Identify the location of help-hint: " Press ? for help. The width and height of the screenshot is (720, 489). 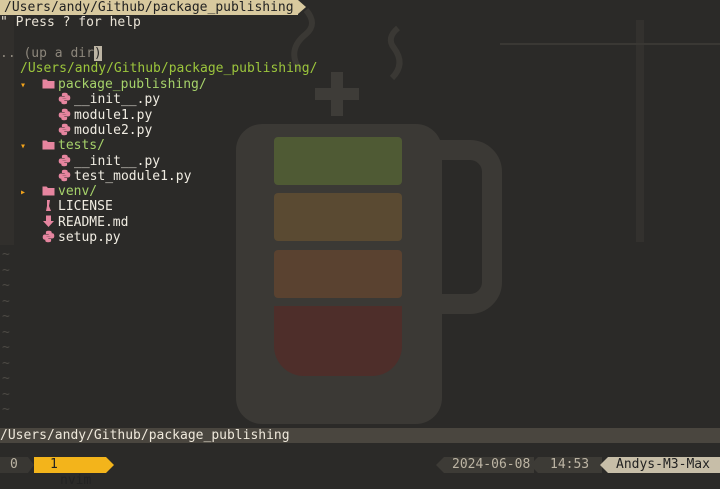
(70, 22).